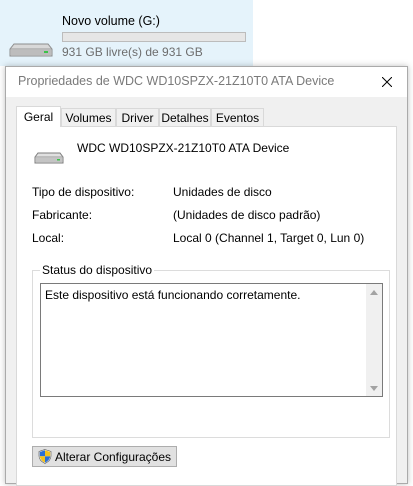 The width and height of the screenshot is (413, 486). Describe the element at coordinates (132, 52) in the screenshot. I see `drive-free-space: 931 GB livre(s) de 931 GB` at that location.